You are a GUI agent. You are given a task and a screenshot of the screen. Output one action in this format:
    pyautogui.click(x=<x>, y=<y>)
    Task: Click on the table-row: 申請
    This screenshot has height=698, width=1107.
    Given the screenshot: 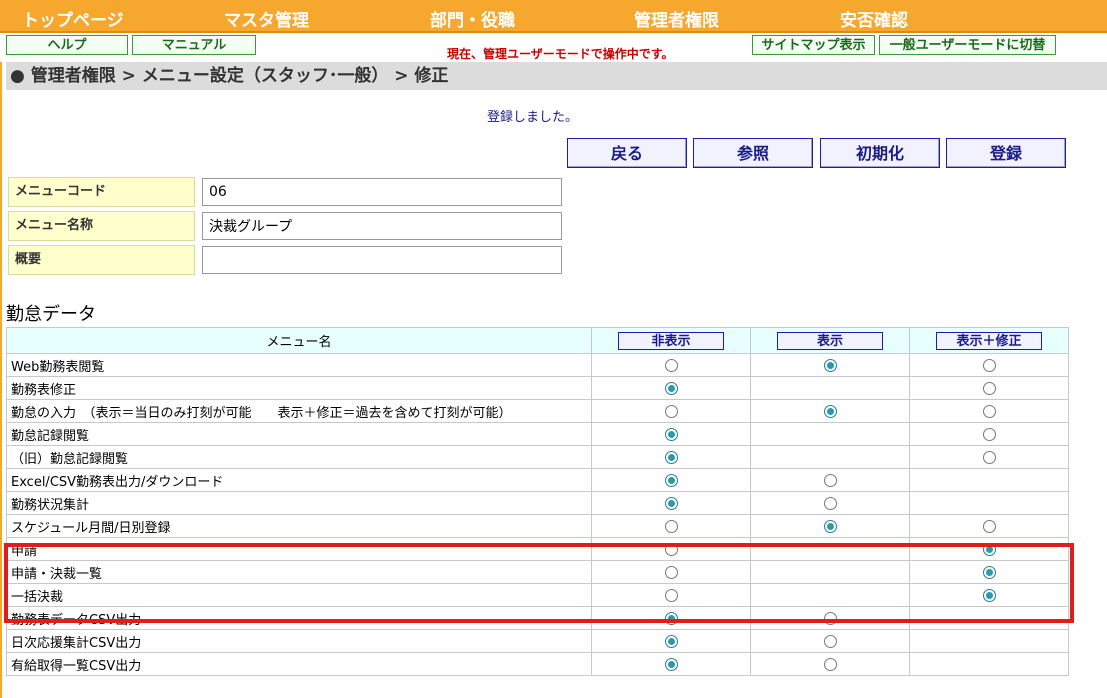 What is the action you would take?
    pyautogui.click(x=537, y=549)
    